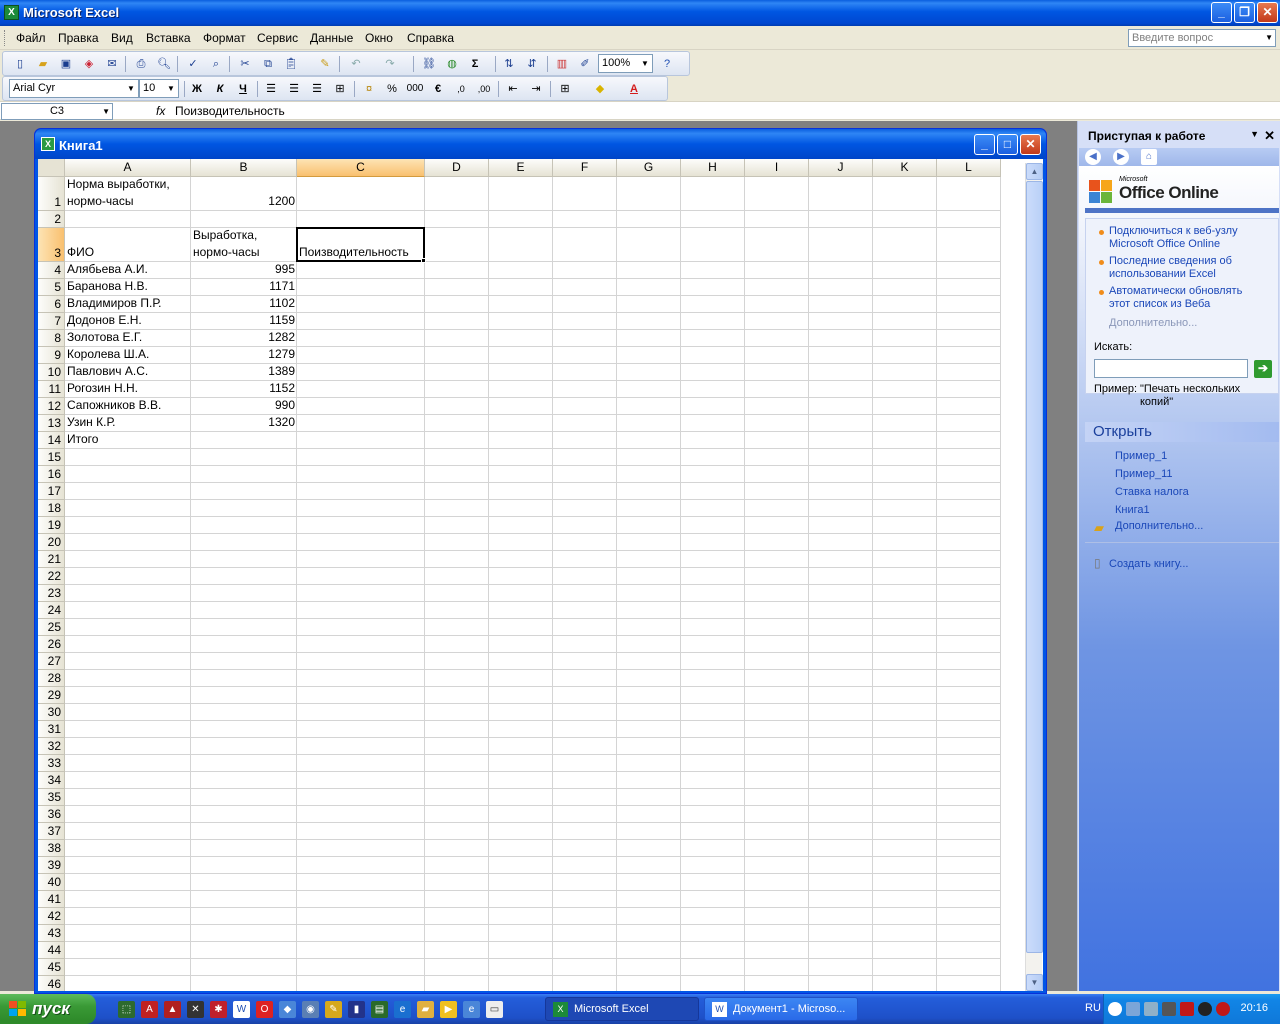 The width and height of the screenshot is (1280, 1024). I want to click on chart-wizard-icon: ▥, so click(562, 64).